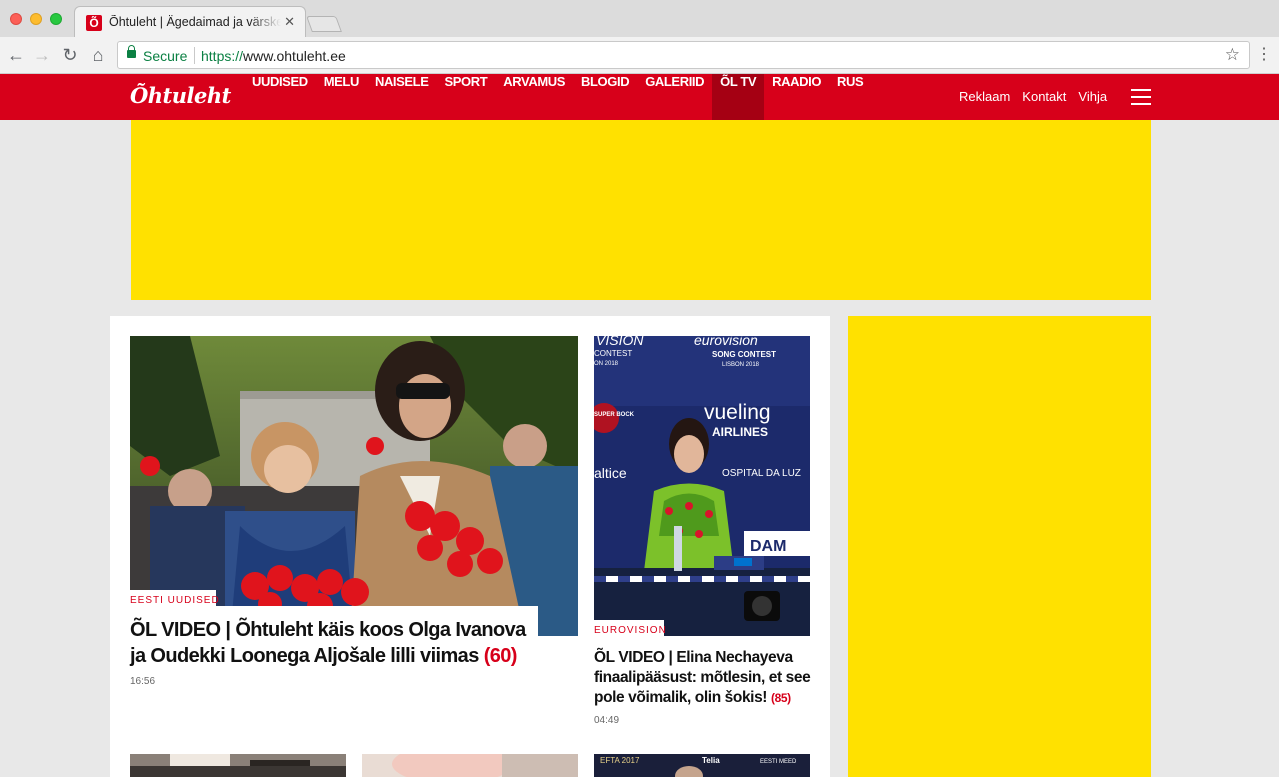 Image resolution: width=1279 pixels, height=777 pixels. Describe the element at coordinates (683, 55) in the screenshot. I see `address-bar: Secure https://www.ohtuleht.ee ☆` at that location.